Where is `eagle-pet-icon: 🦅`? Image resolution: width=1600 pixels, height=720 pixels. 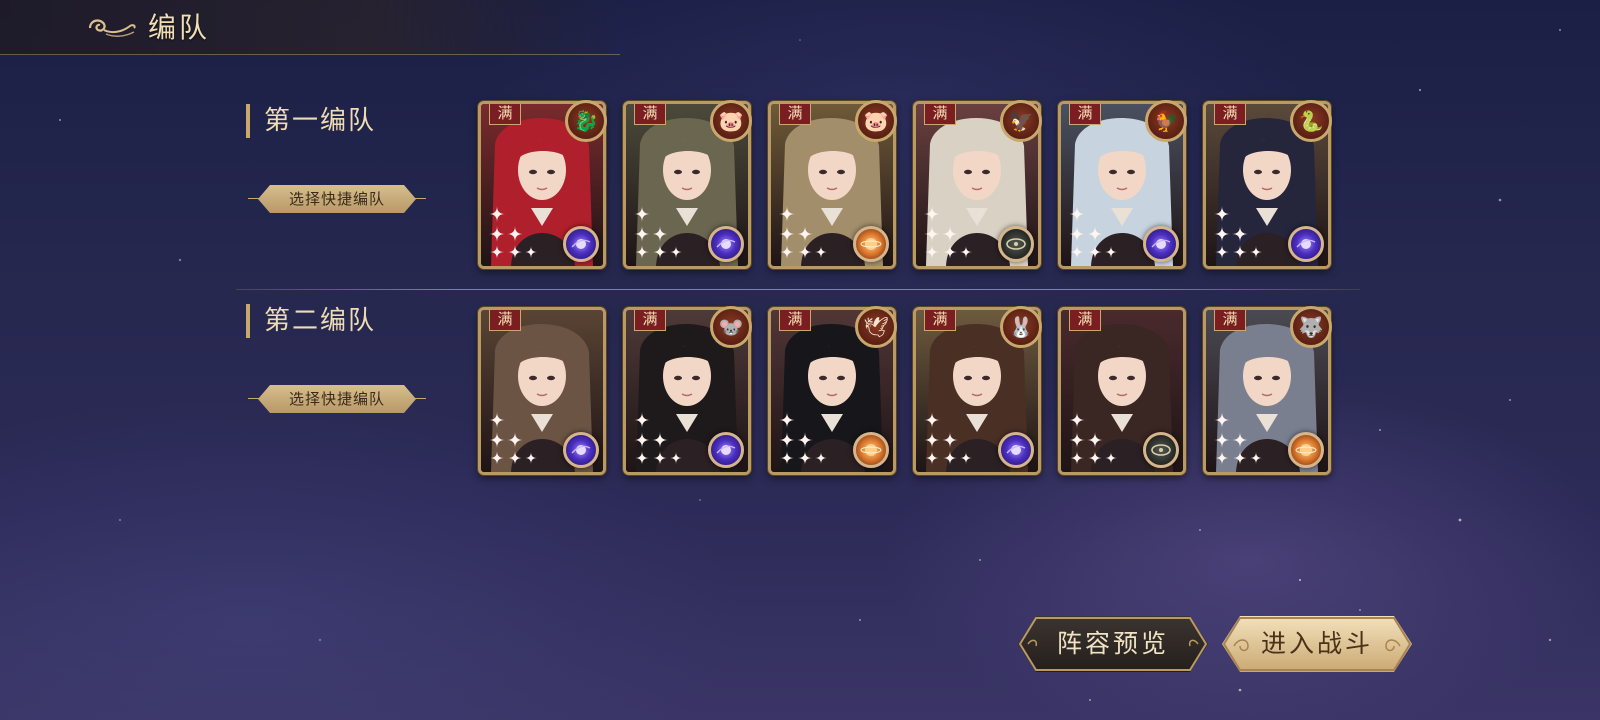
eagle-pet-icon: 🦅 is located at coordinates (1021, 121).